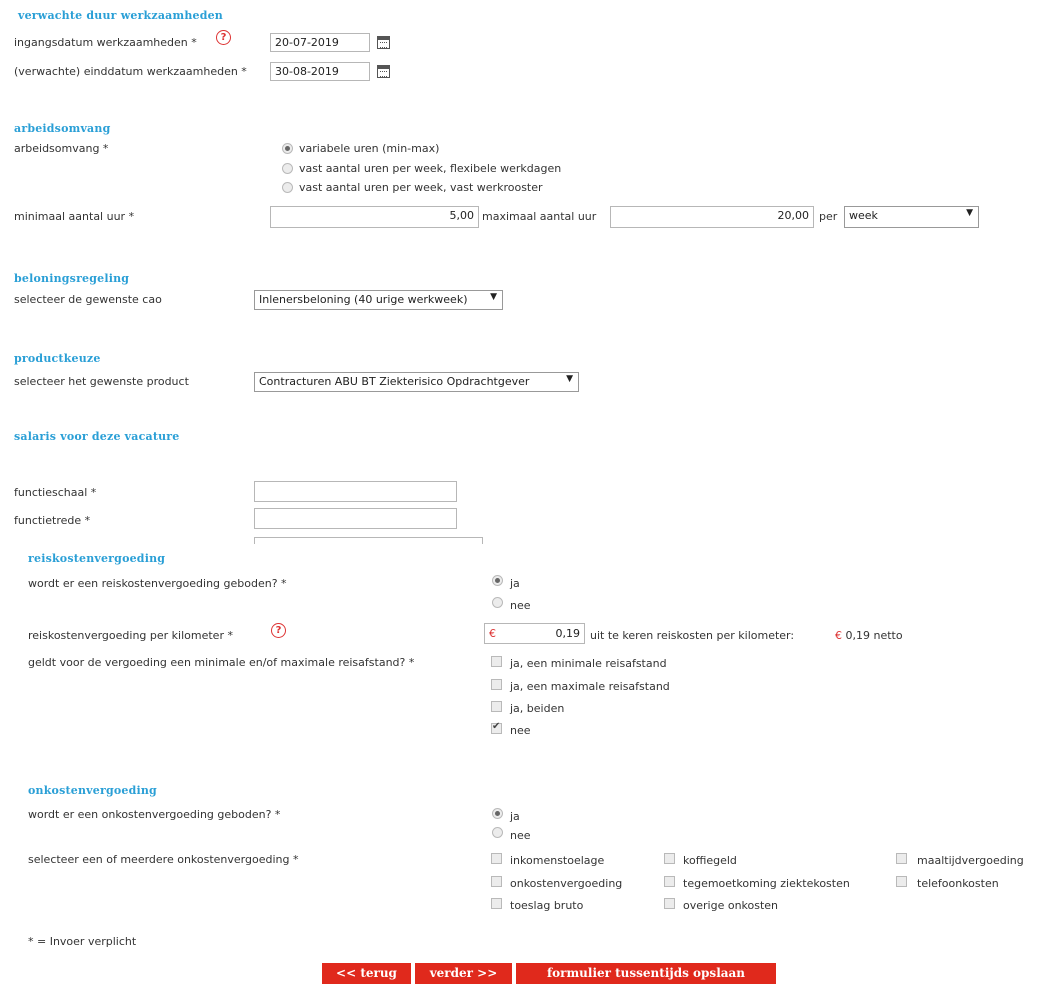 The image size is (1053, 984). Describe the element at coordinates (863, 215) in the screenshot. I see `period-value: week` at that location.